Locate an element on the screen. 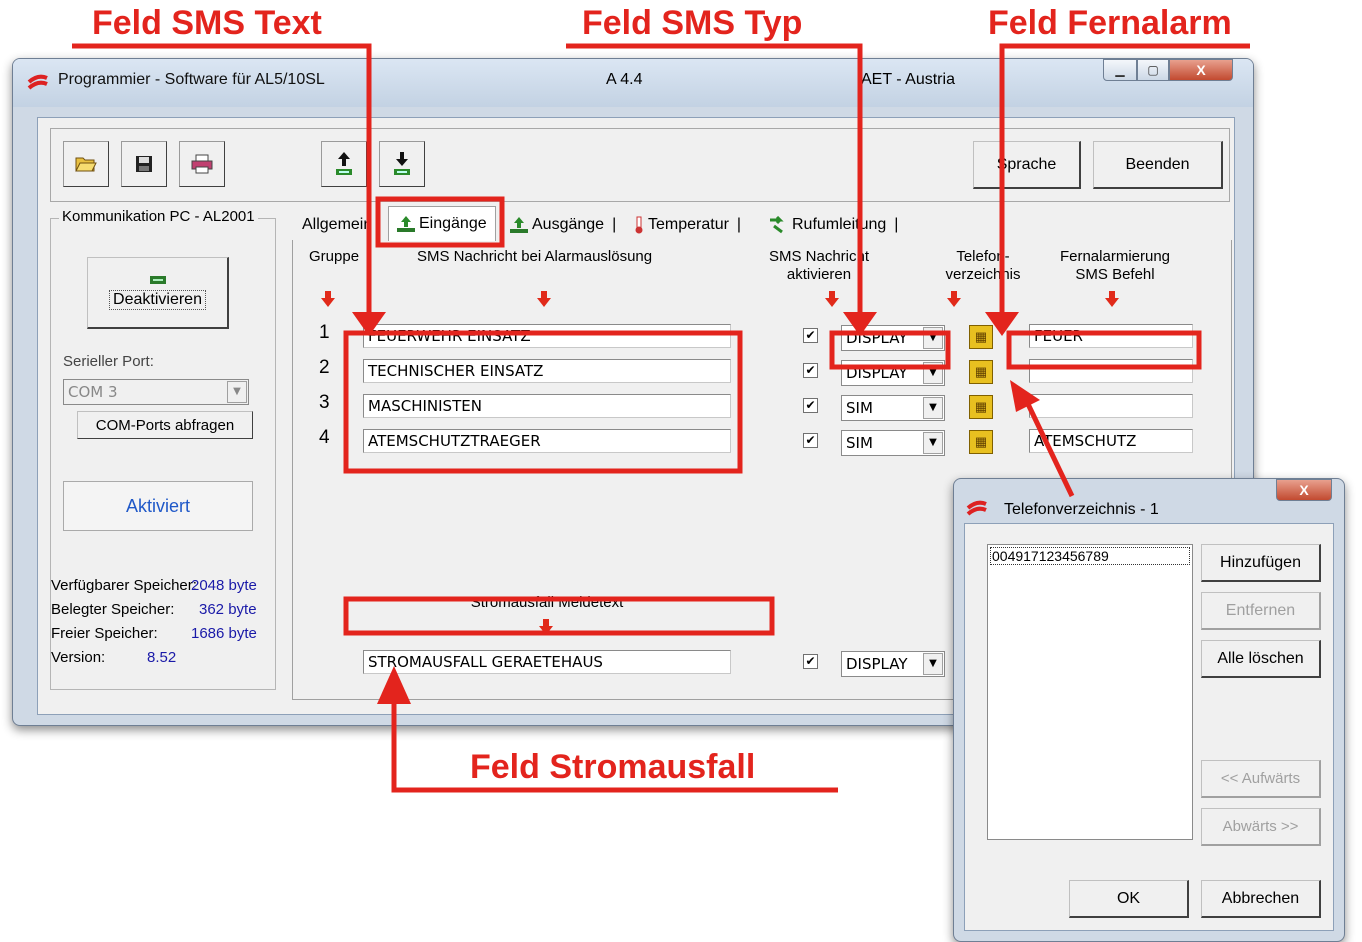 The width and height of the screenshot is (1362, 942). callout-sms-typ: Feld SMS Typ is located at coordinates (692, 23).